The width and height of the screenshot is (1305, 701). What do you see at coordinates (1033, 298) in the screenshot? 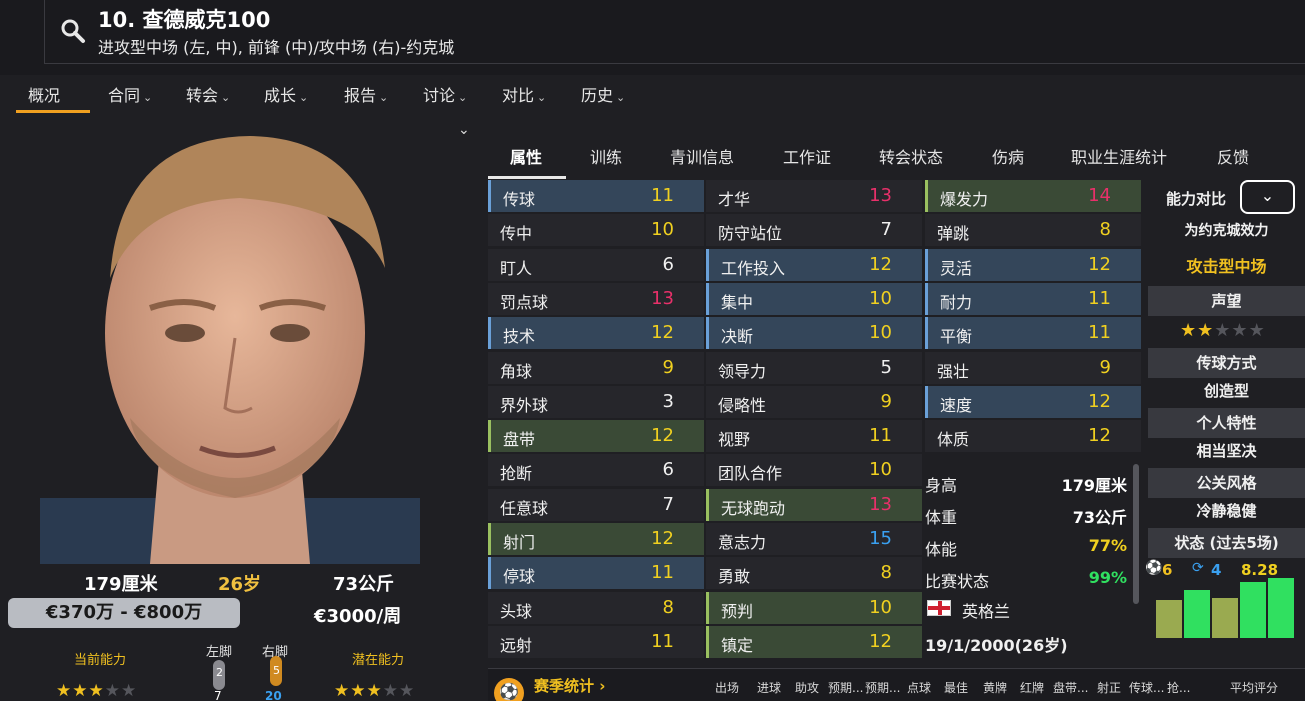
I see `attribute-row: 耐力 11` at bounding box center [1033, 298].